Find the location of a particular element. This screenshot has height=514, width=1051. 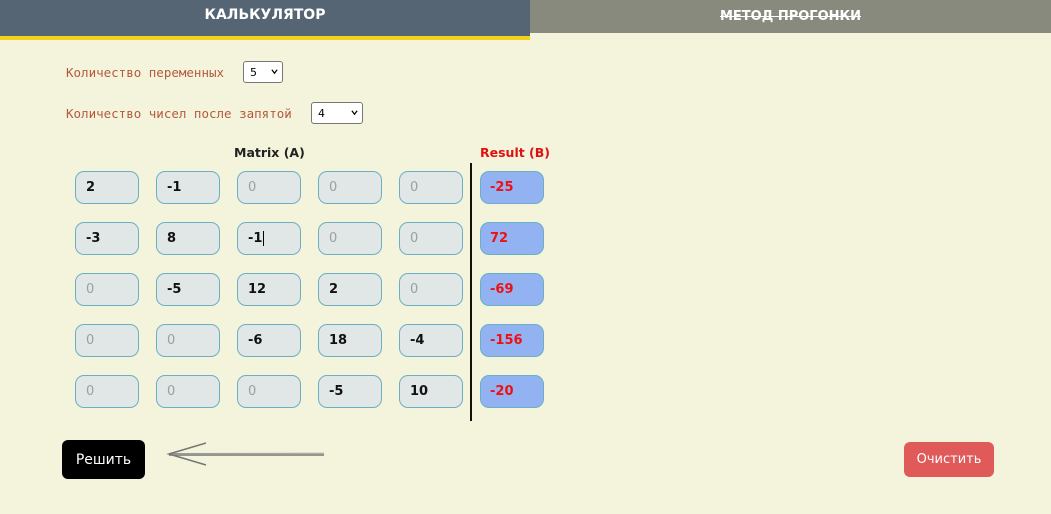

tab-calculator-label: КАЛЬКУЛЯТОР is located at coordinates (265, 15).